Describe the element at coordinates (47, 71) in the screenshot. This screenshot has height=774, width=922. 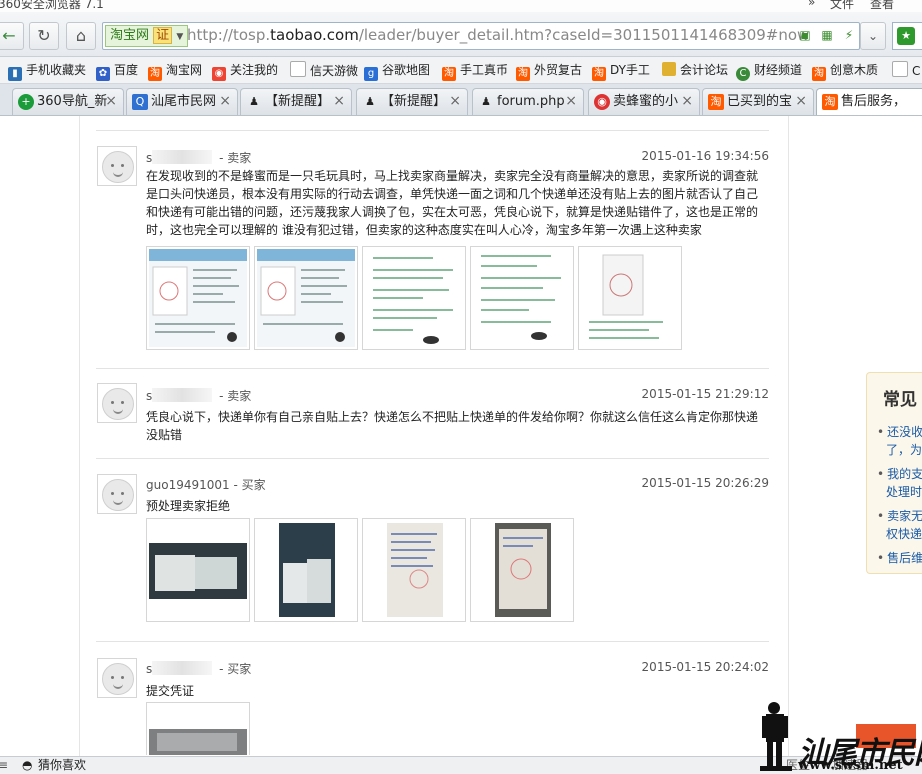
I see `bookmark-item: ▮ 手机收藏夹` at that location.